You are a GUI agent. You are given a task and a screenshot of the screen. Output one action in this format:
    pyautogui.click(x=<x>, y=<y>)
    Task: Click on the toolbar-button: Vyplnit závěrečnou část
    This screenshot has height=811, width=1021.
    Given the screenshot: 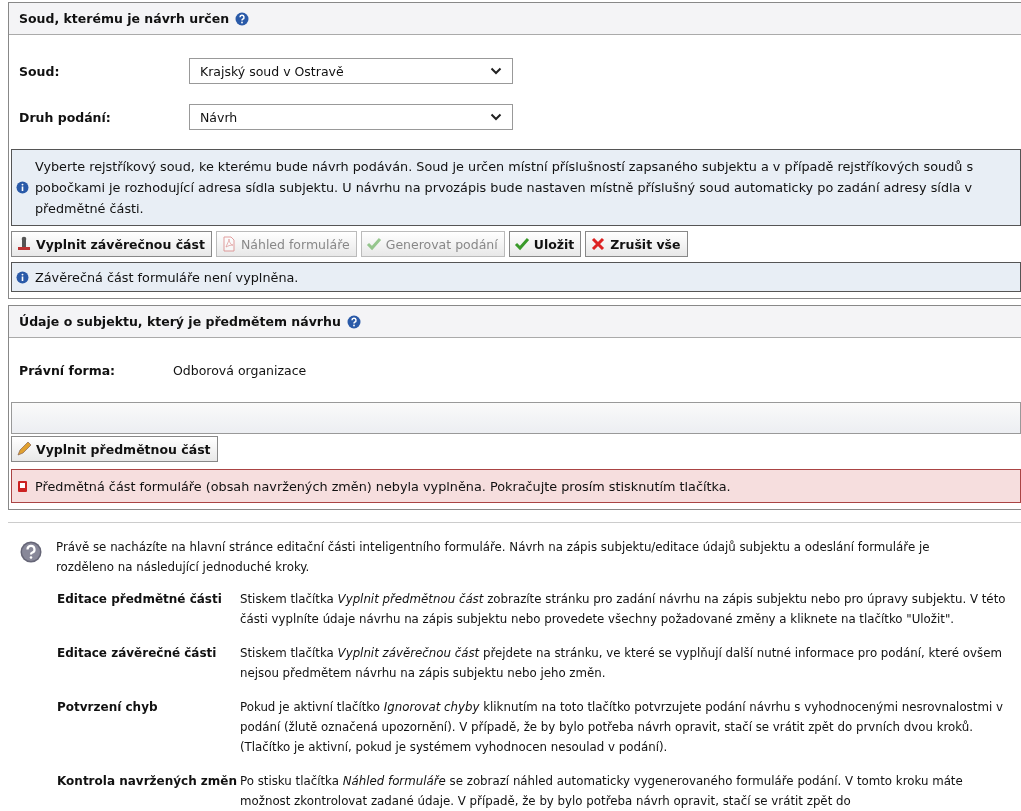 What is the action you would take?
    pyautogui.click(x=111, y=244)
    